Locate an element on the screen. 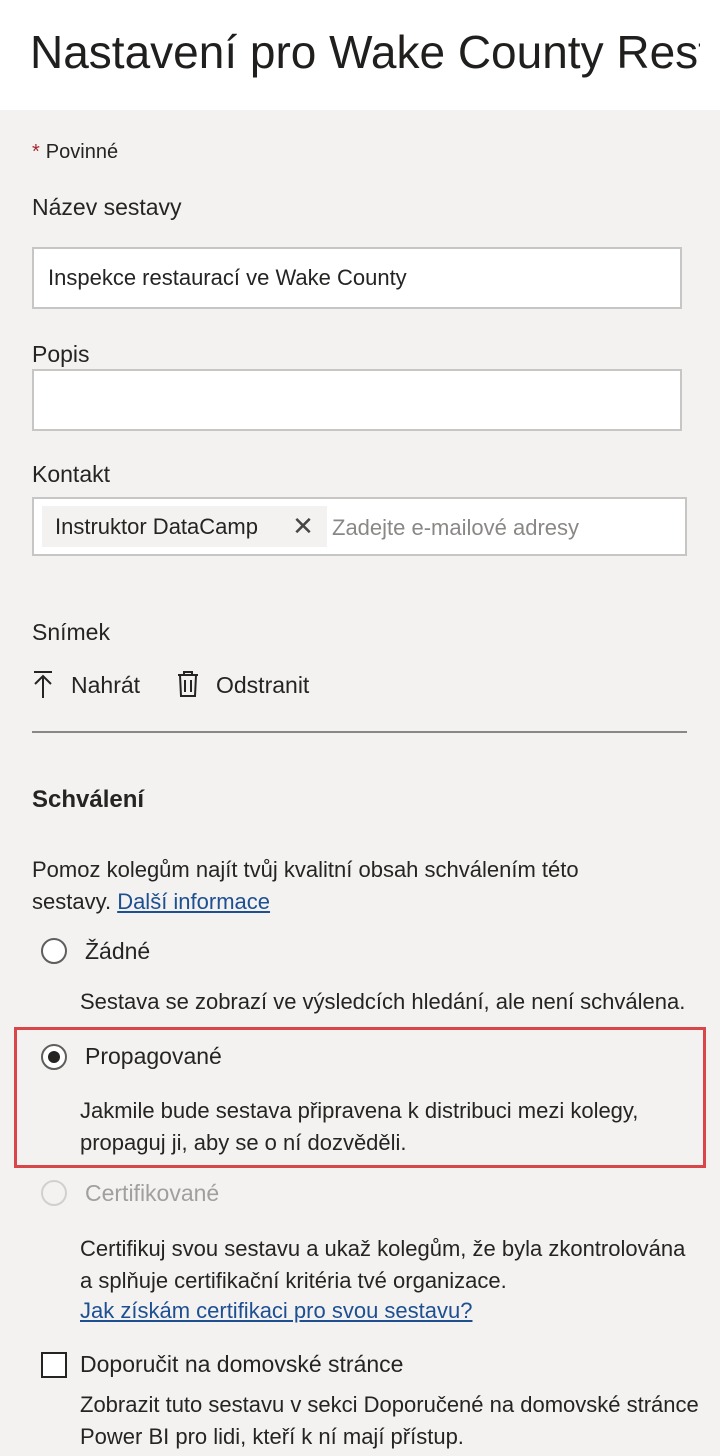  learn-more-link: Další informace is located at coordinates (193, 901).